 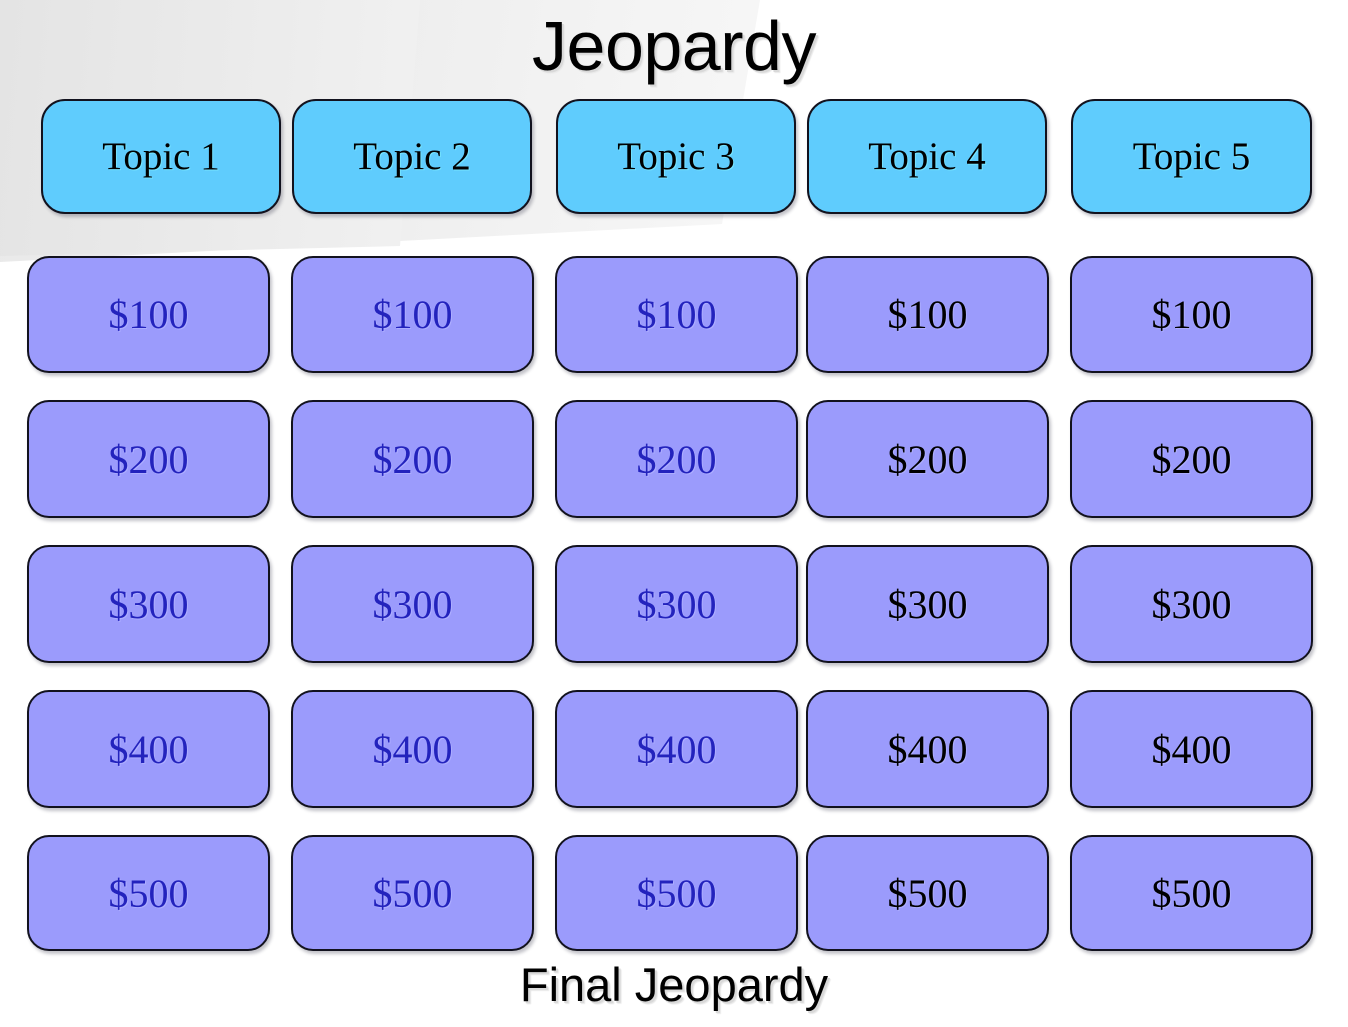 What do you see at coordinates (1191, 314) in the screenshot?
I see `value-cell-topic5-row1: $100` at bounding box center [1191, 314].